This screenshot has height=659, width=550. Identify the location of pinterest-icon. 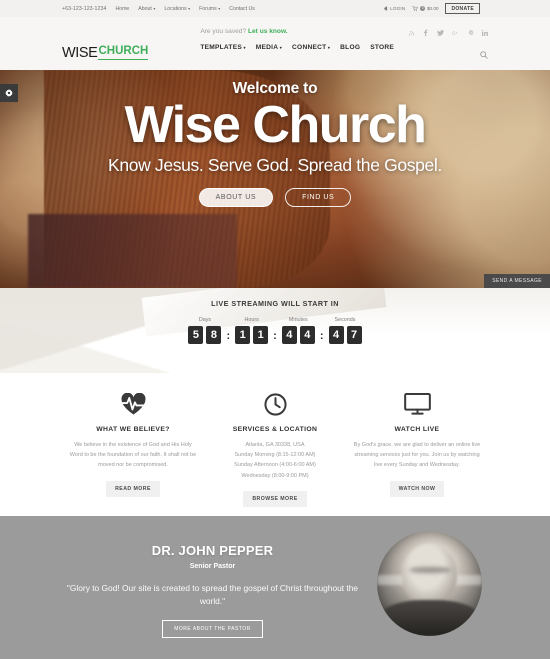
(471, 33).